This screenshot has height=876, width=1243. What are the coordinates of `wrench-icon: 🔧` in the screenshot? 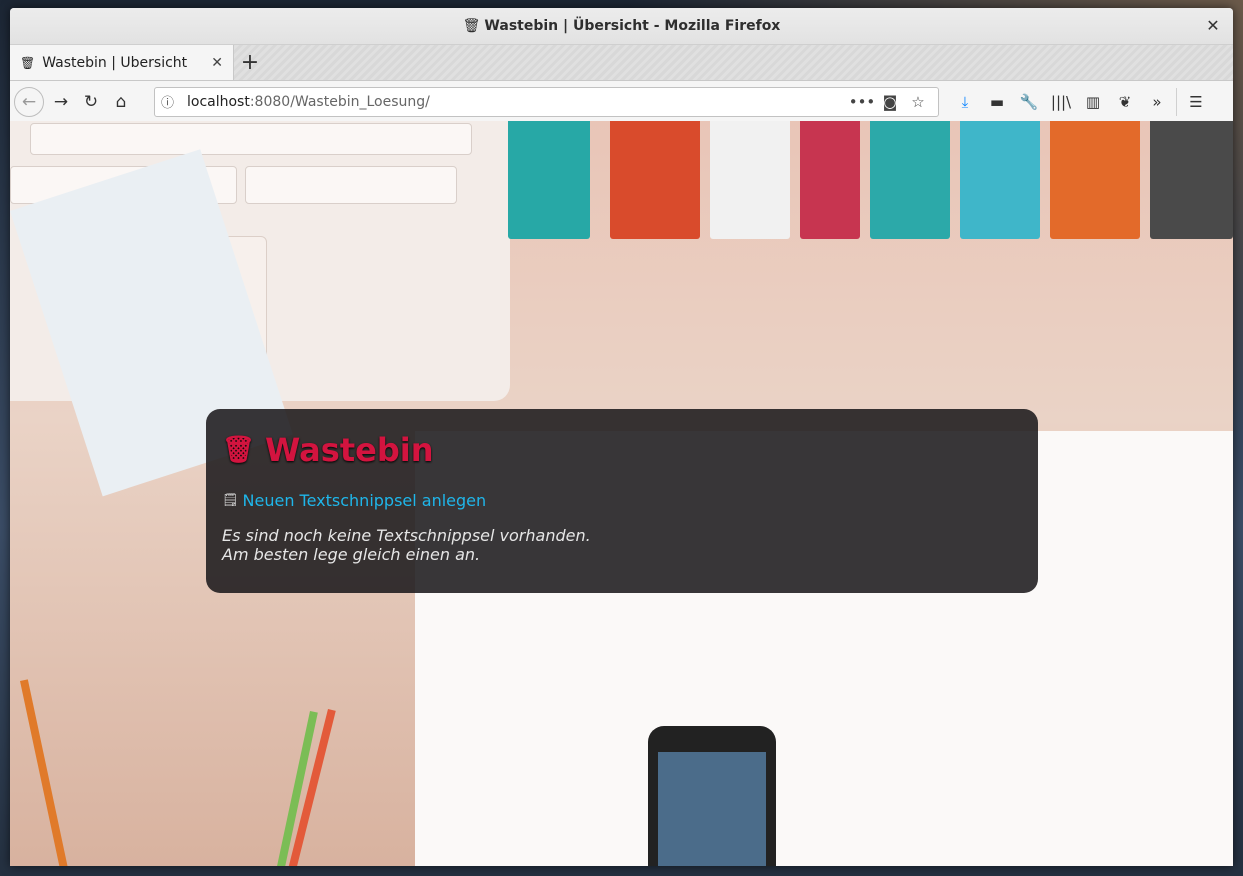 It's located at (1029, 102).